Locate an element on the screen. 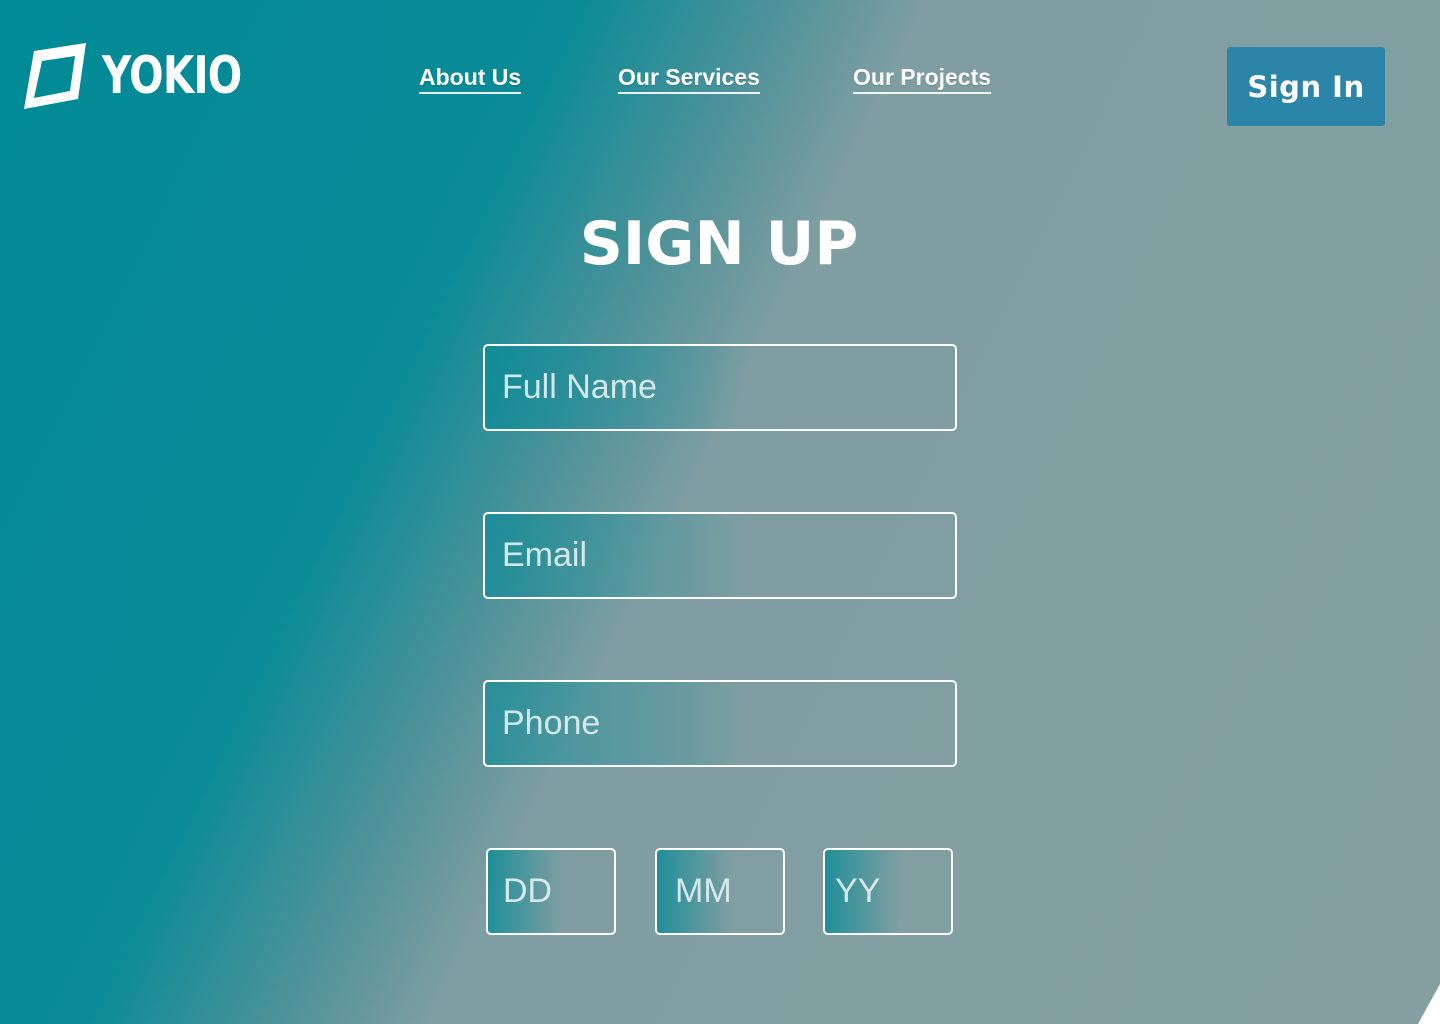 Image resolution: width=1440 pixels, height=1024 pixels. nav-link-our-services: Our Services is located at coordinates (689, 79).